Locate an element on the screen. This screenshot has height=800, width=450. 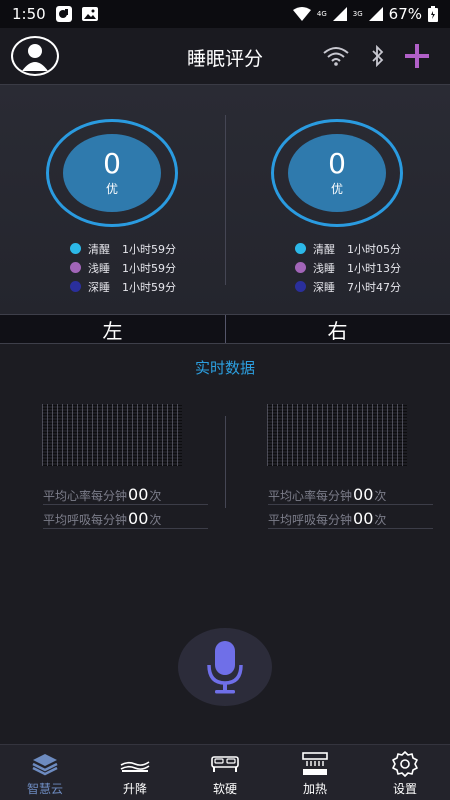
score-ring-right: 0 优 is located at coordinates (337, 173).